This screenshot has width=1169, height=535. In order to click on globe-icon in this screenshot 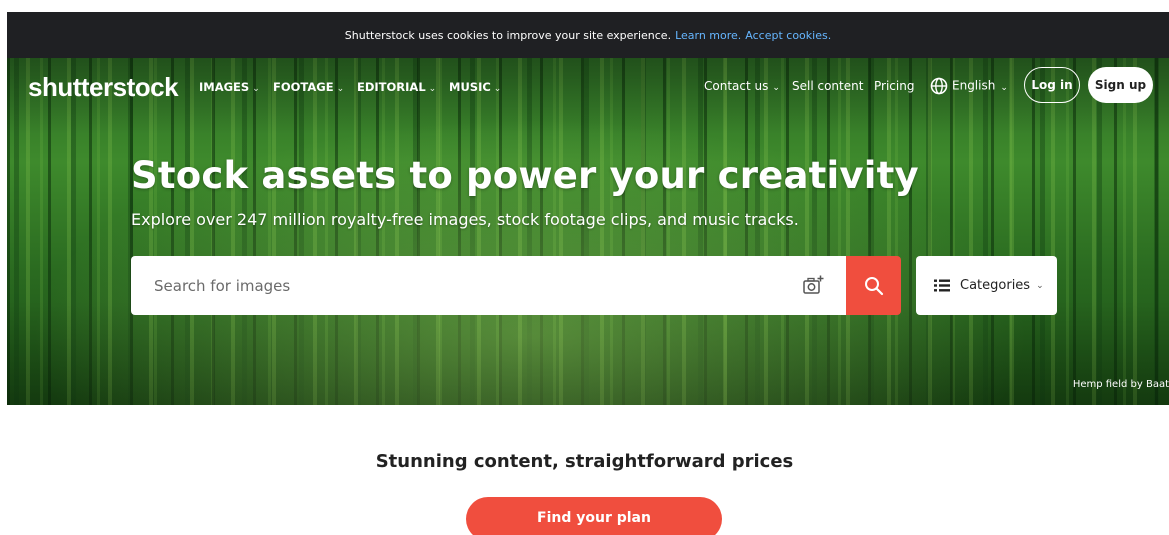, I will do `click(939, 86)`.